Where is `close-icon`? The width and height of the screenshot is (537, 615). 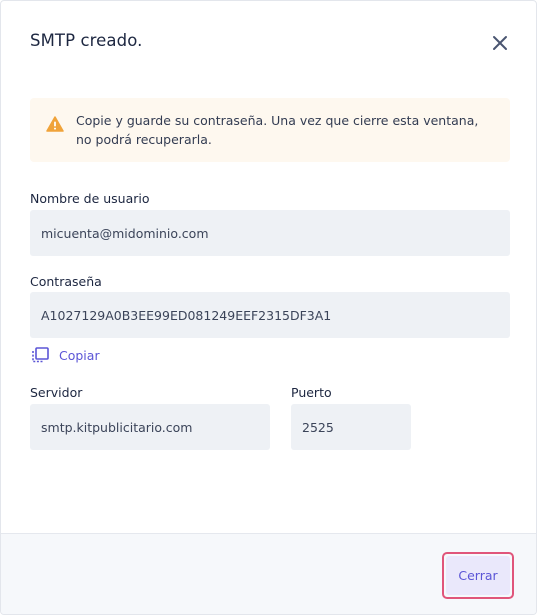 close-icon is located at coordinates (500, 43).